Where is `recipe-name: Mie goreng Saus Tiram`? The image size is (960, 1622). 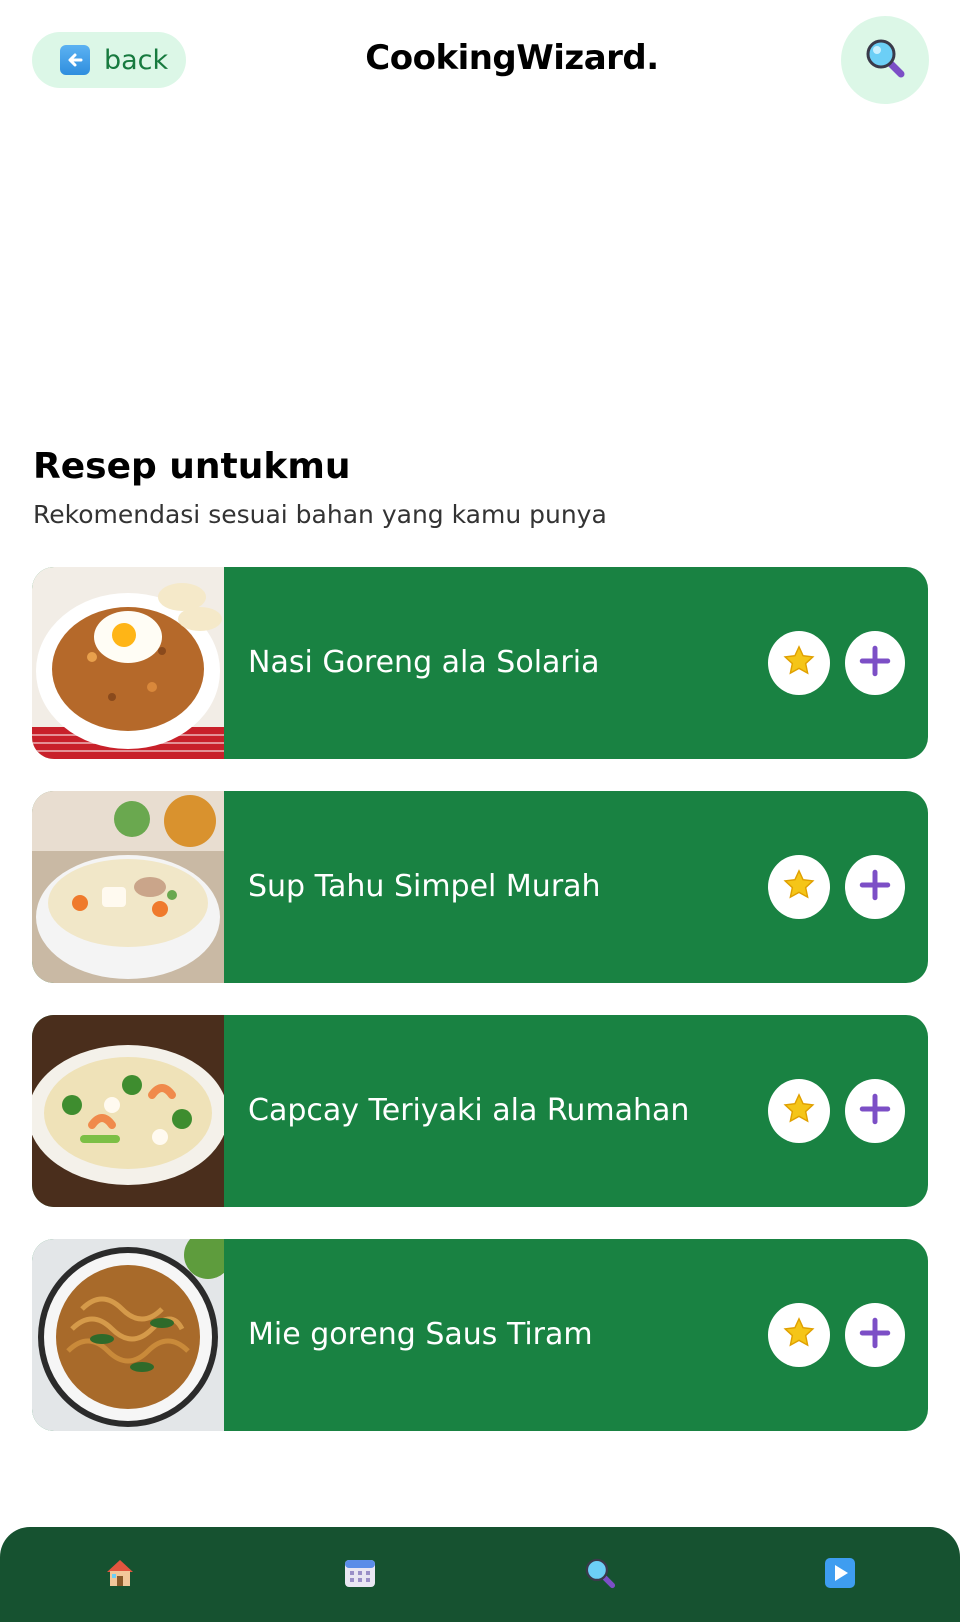
recipe-name: Mie goreng Saus Tiram is located at coordinates (420, 1334).